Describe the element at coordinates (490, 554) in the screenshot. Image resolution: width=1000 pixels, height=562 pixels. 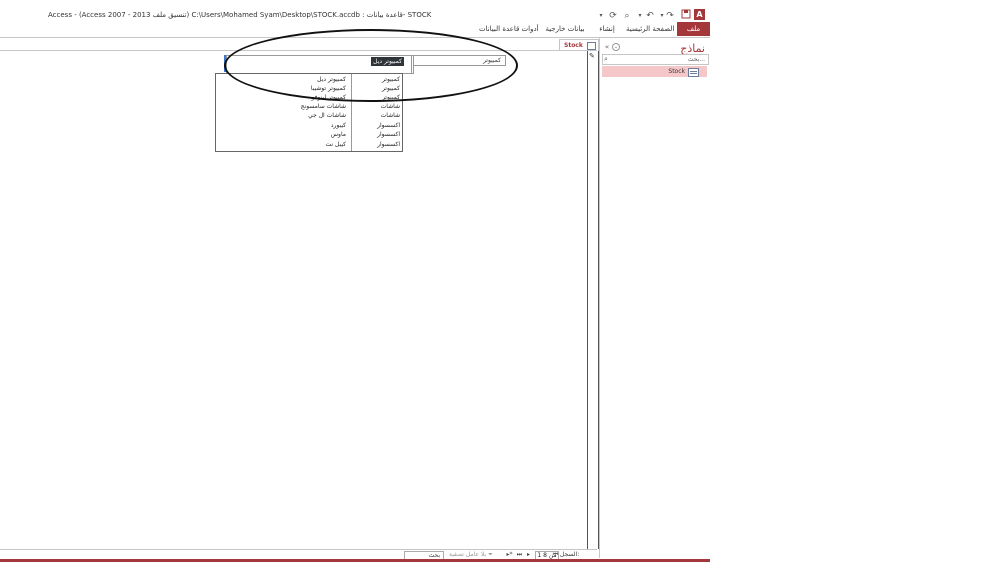
I see `filter-icon: ⏷` at that location.